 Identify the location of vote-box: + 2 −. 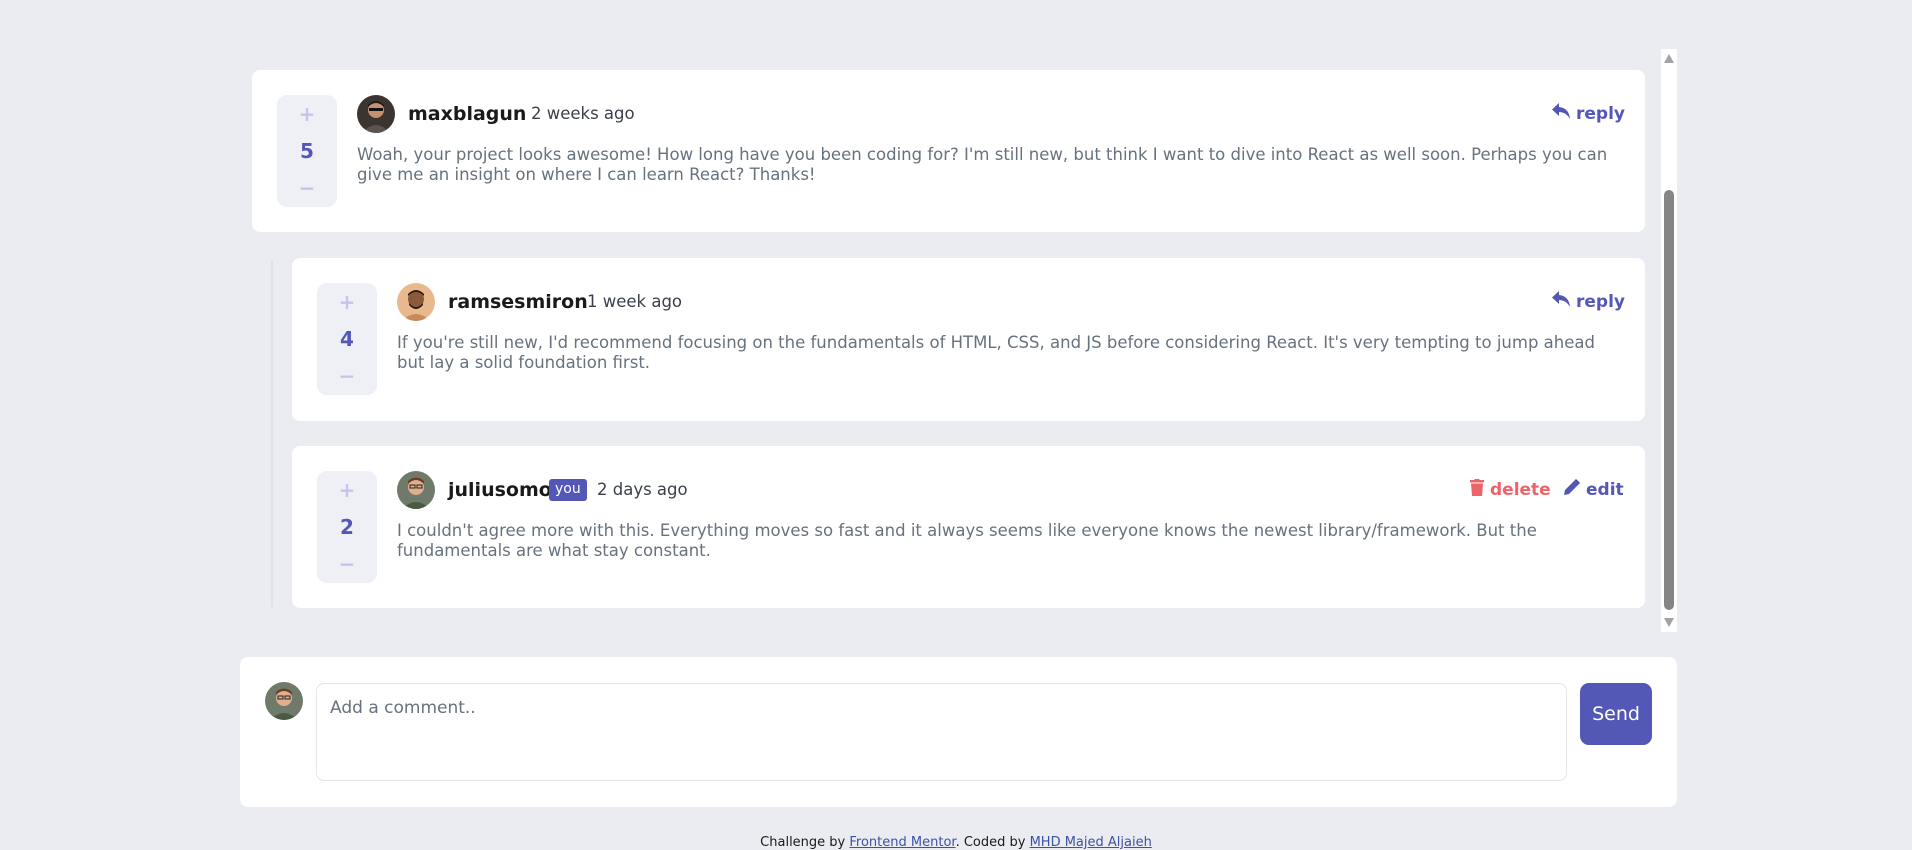
(347, 527).